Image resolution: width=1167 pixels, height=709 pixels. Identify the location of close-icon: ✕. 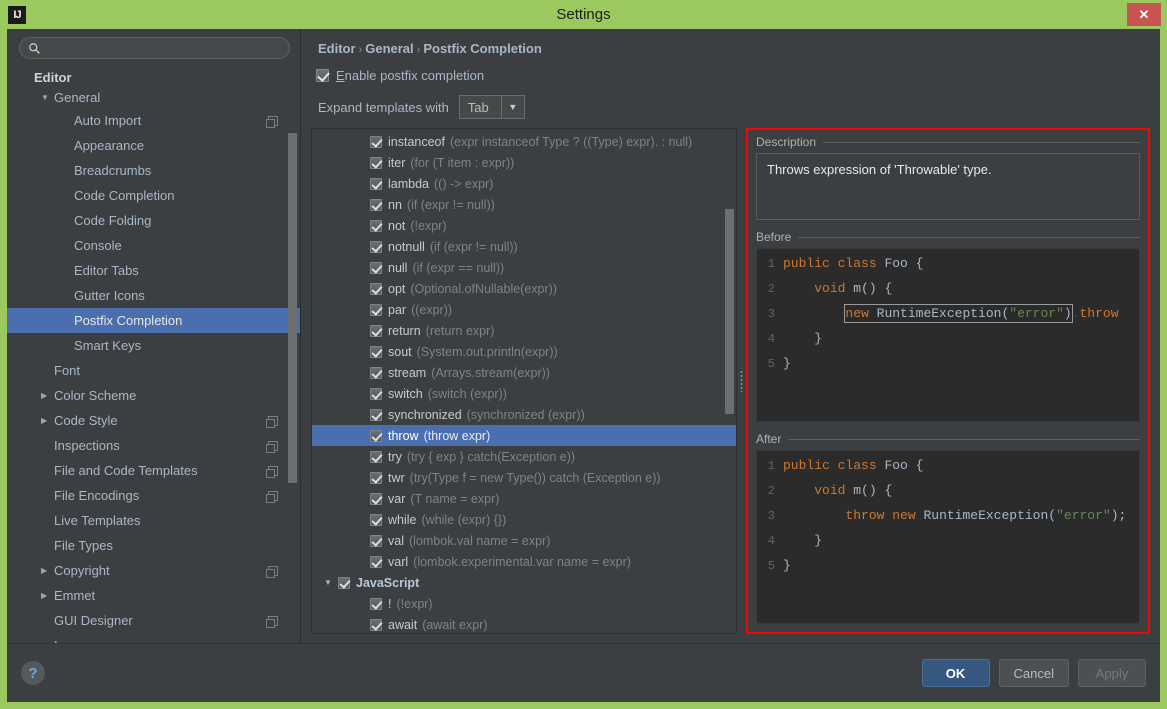
(1144, 14).